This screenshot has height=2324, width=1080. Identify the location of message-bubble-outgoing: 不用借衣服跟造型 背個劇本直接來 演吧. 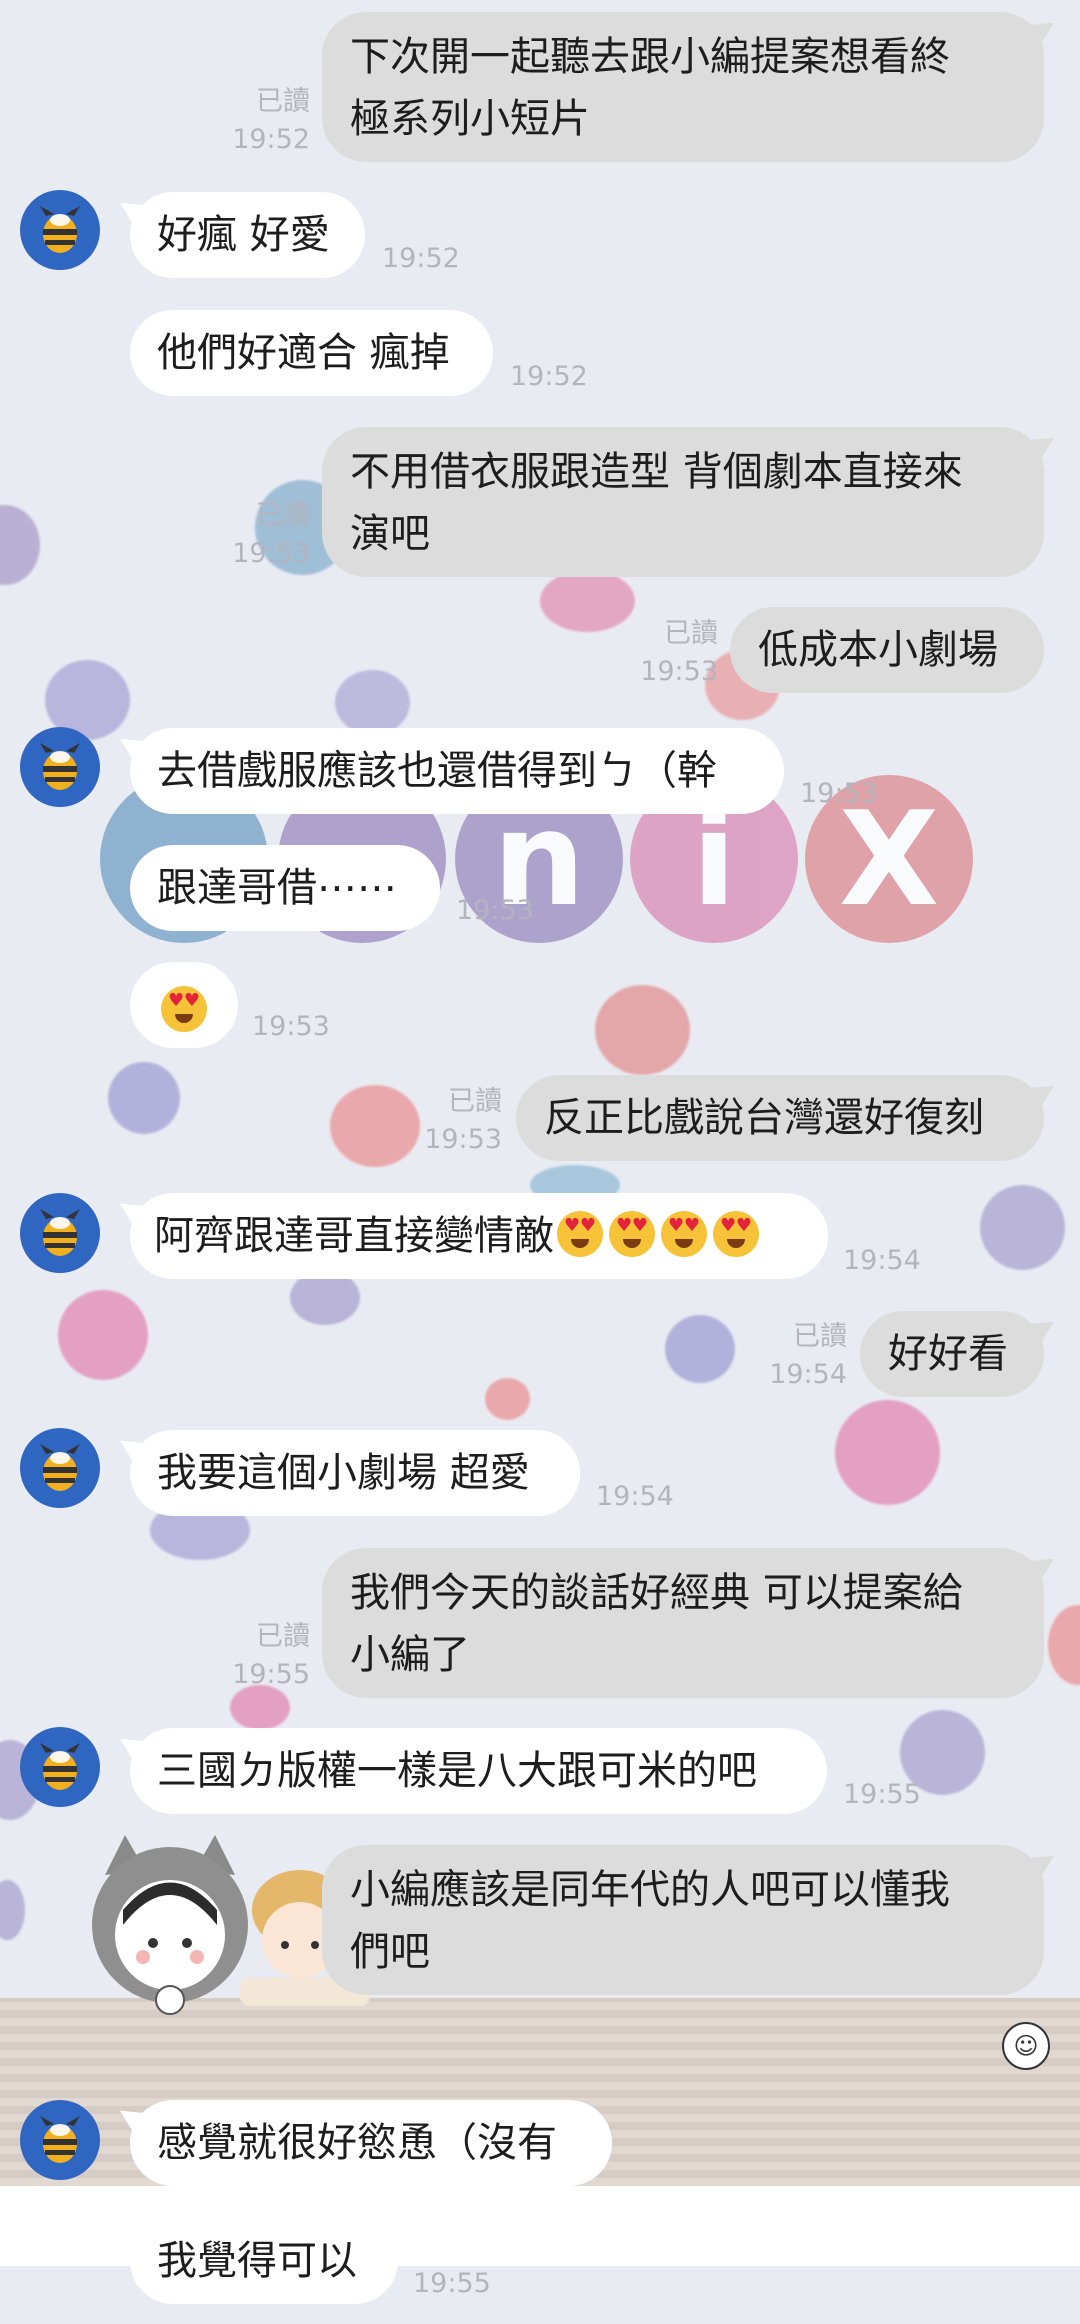
(683, 502).